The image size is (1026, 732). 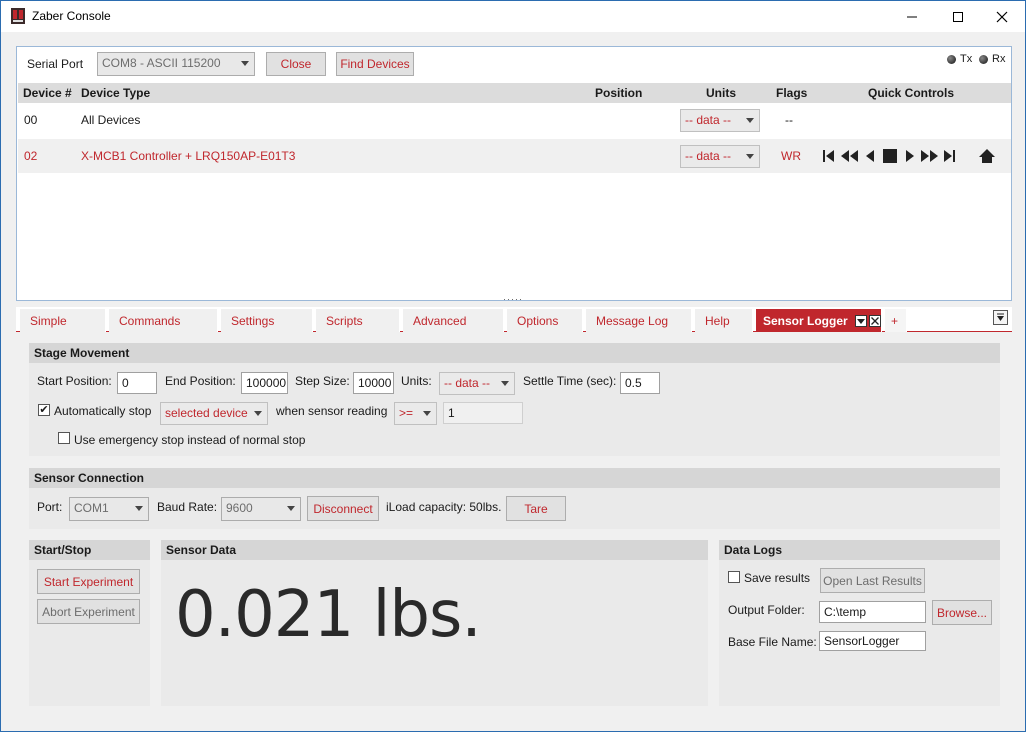 I want to click on tab-label: +, so click(x=895, y=321).